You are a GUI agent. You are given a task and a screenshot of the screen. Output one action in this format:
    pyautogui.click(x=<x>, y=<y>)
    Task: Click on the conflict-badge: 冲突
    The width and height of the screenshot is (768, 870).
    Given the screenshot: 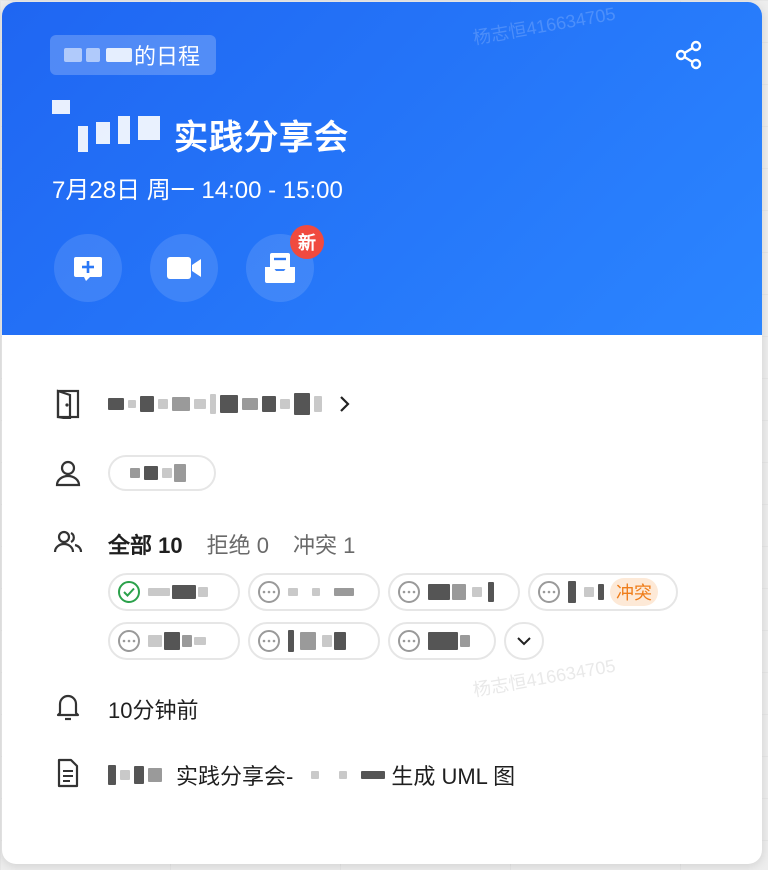 What is the action you would take?
    pyautogui.click(x=634, y=592)
    